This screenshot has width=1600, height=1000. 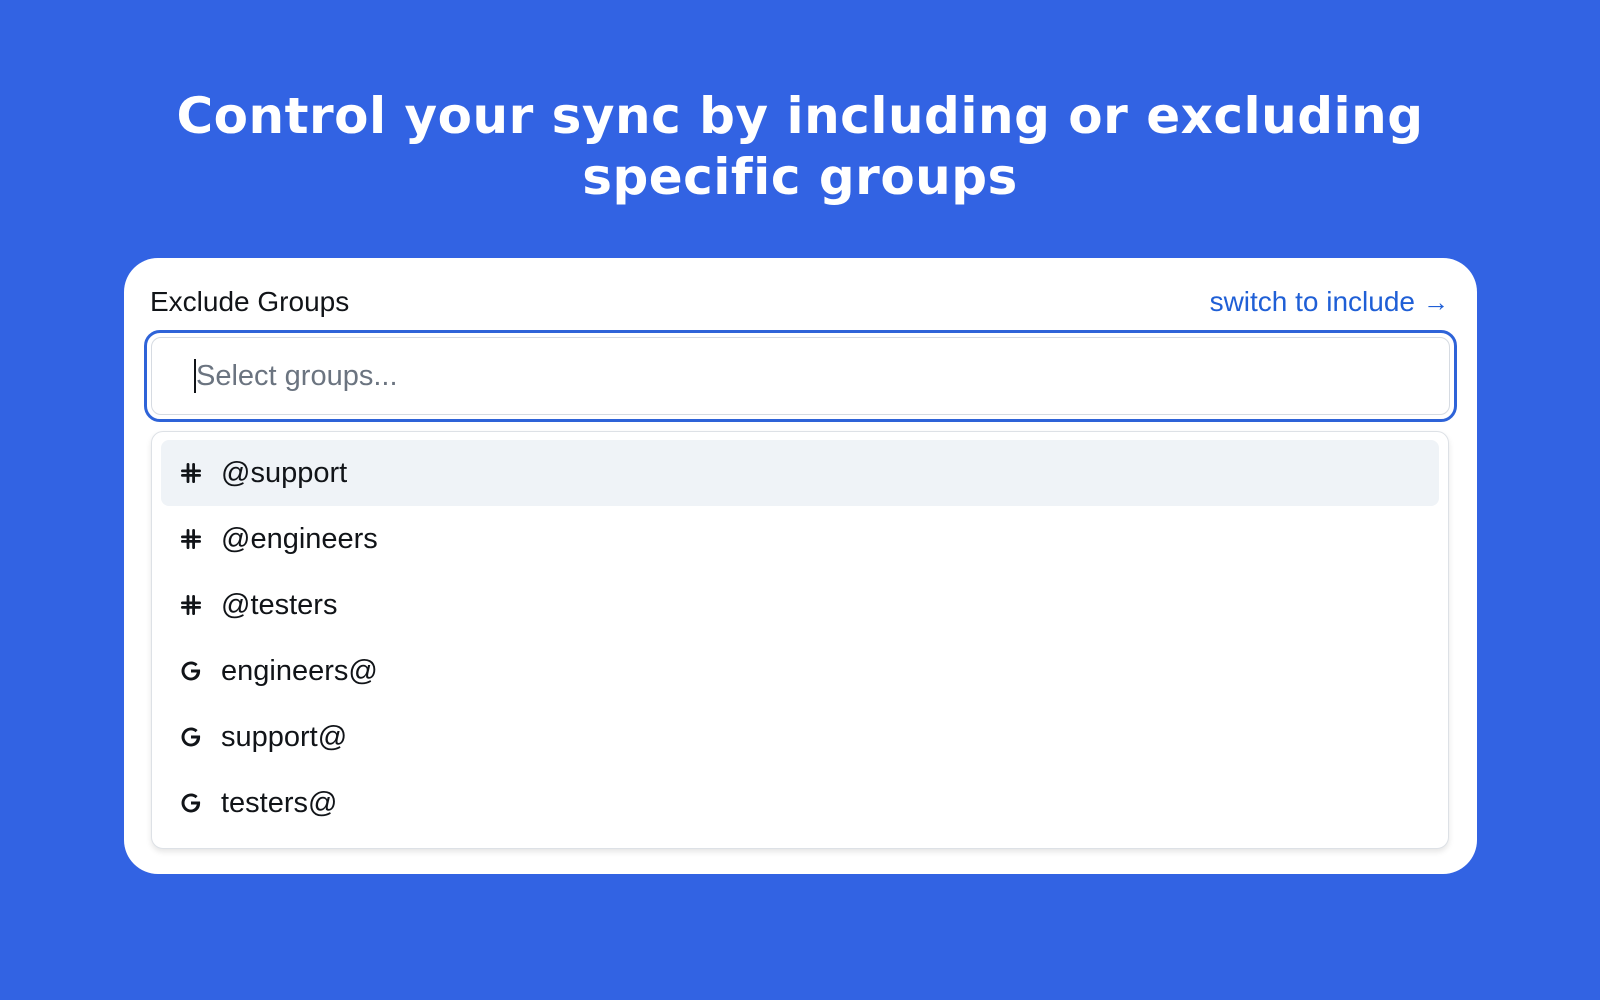 What do you see at coordinates (1312, 301) in the screenshot?
I see `switch-link-label: switch to include` at bounding box center [1312, 301].